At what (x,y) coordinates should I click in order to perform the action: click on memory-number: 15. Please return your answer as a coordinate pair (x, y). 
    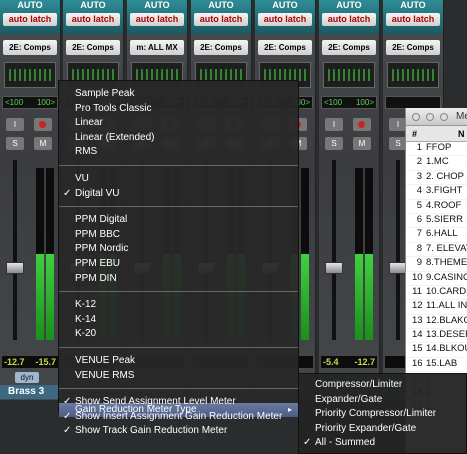
    Looking at the image, I should click on (417, 349).